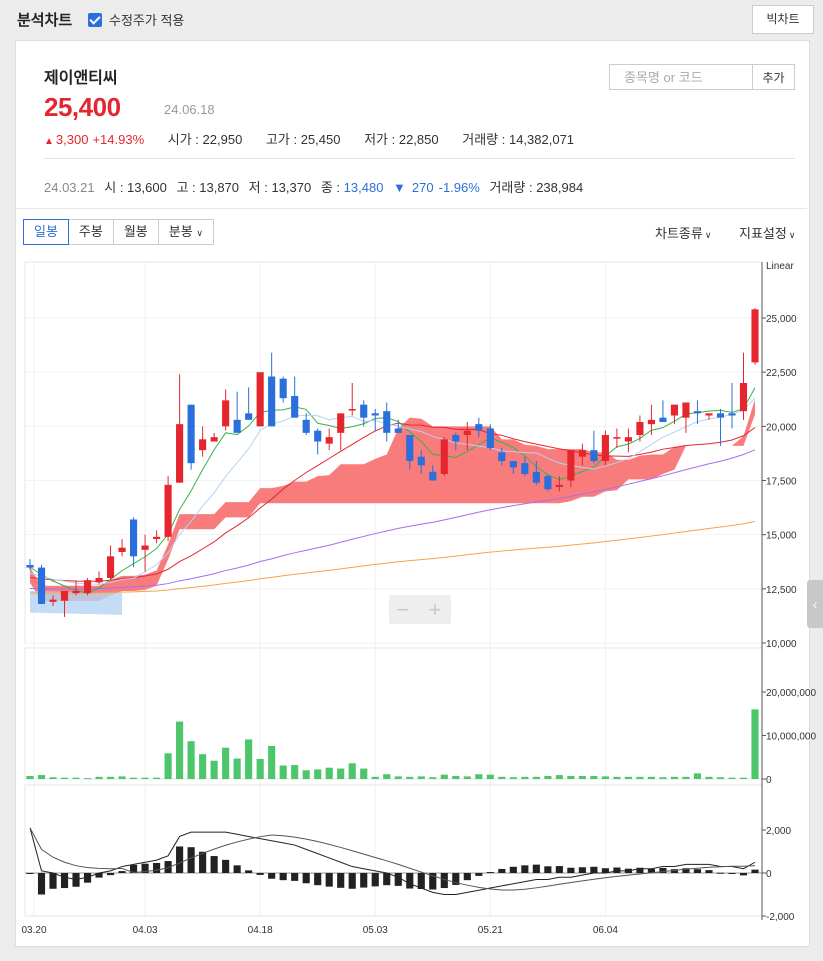  Describe the element at coordinates (392, 744) in the screenshot. I see `volume-bars` at that location.